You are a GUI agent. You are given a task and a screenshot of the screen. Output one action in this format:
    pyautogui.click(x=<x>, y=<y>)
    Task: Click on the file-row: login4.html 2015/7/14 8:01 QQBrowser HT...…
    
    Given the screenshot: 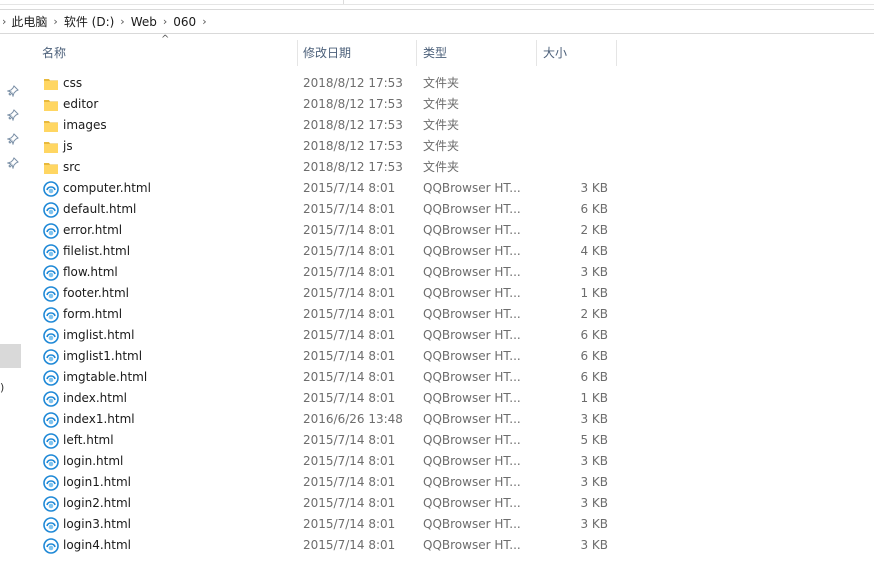 What is the action you would take?
    pyautogui.click(x=449, y=545)
    